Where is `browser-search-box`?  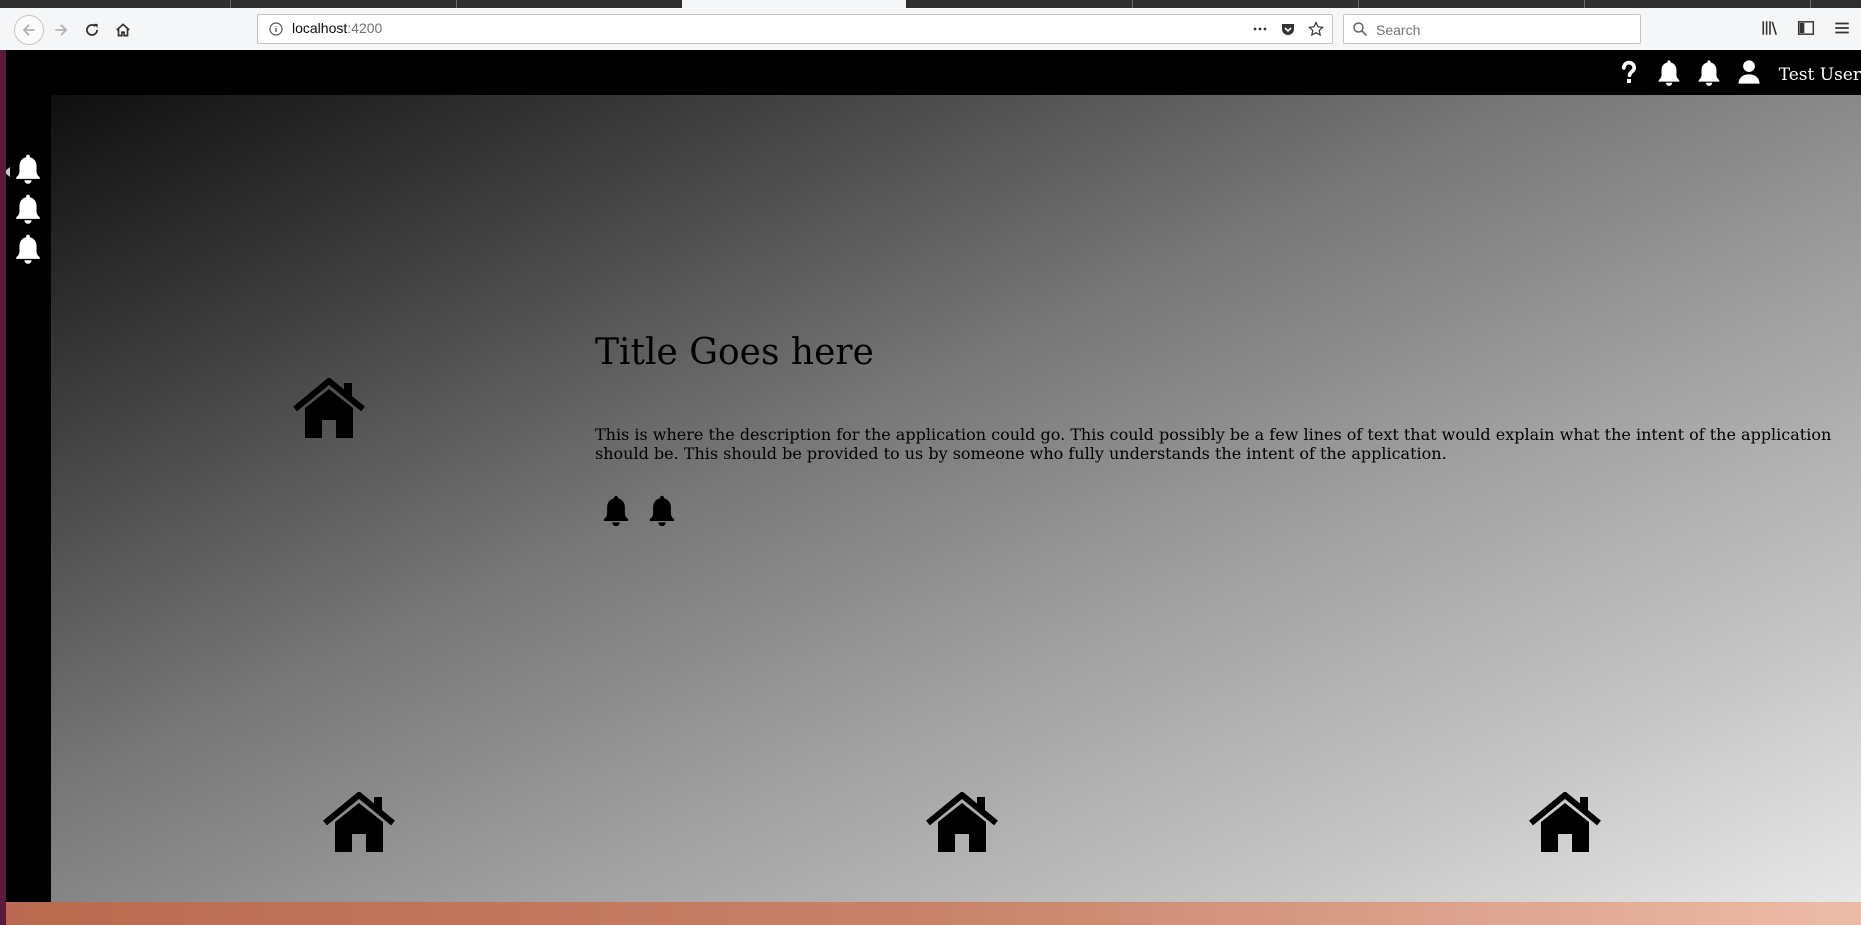 browser-search-box is located at coordinates (1492, 29).